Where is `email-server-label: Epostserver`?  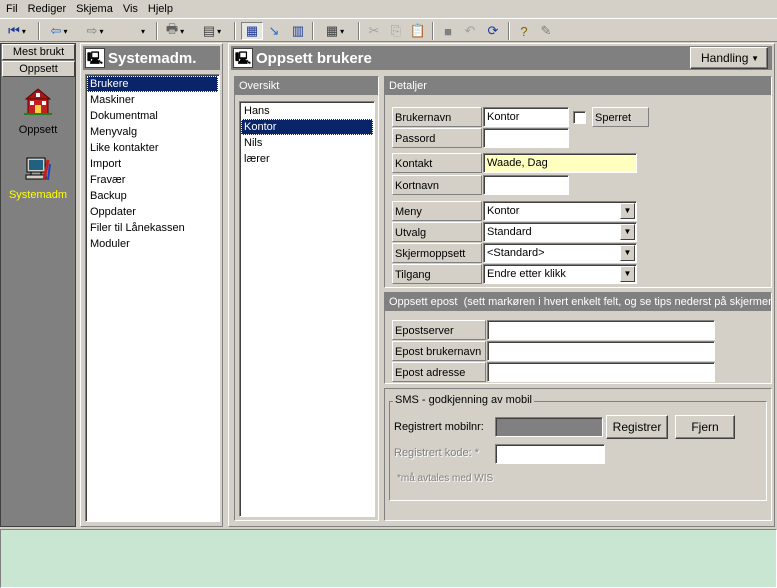
email-server-label: Epostserver is located at coordinates (439, 330).